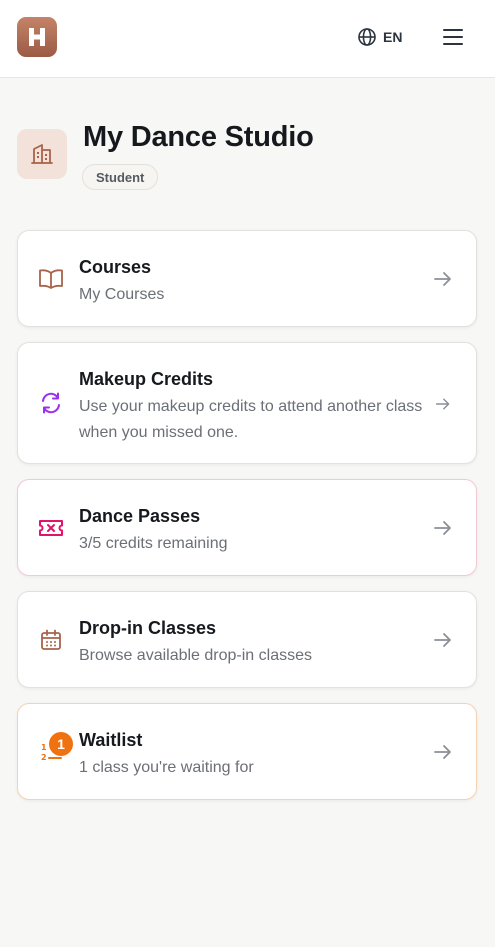  Describe the element at coordinates (393, 37) in the screenshot. I see `language-label: EN` at that location.